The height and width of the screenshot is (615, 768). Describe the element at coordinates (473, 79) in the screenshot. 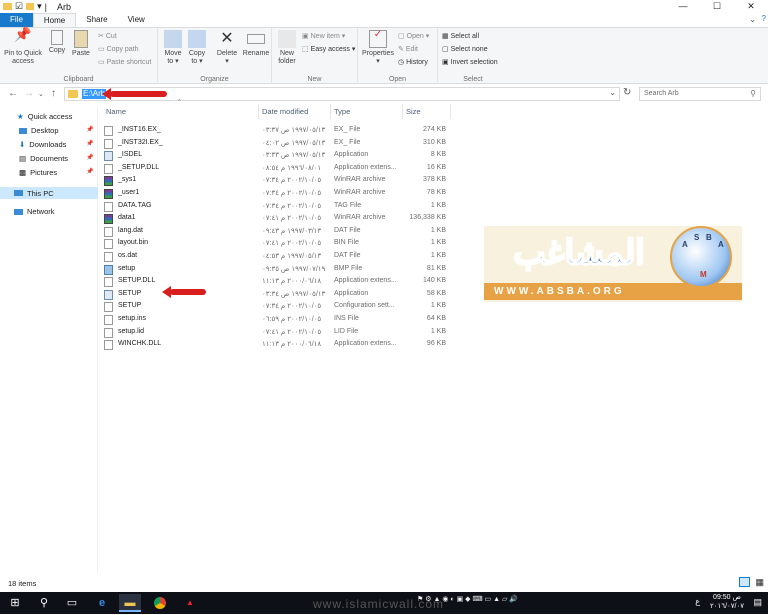

I see `select-label: Select` at that location.